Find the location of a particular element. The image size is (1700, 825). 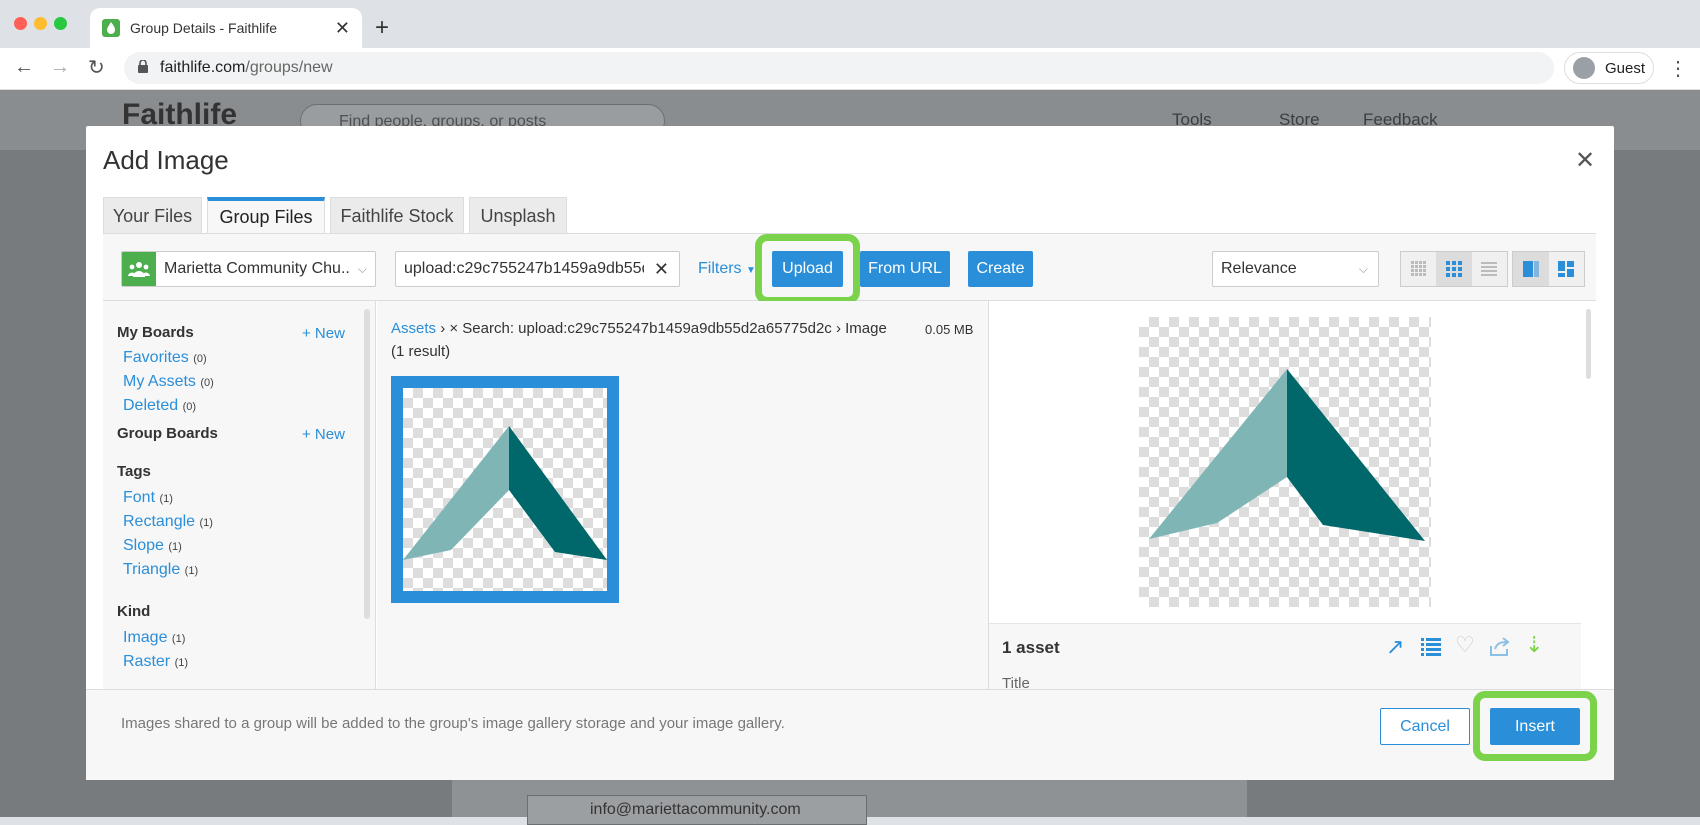

result-count: (1 result) is located at coordinates (421, 351).